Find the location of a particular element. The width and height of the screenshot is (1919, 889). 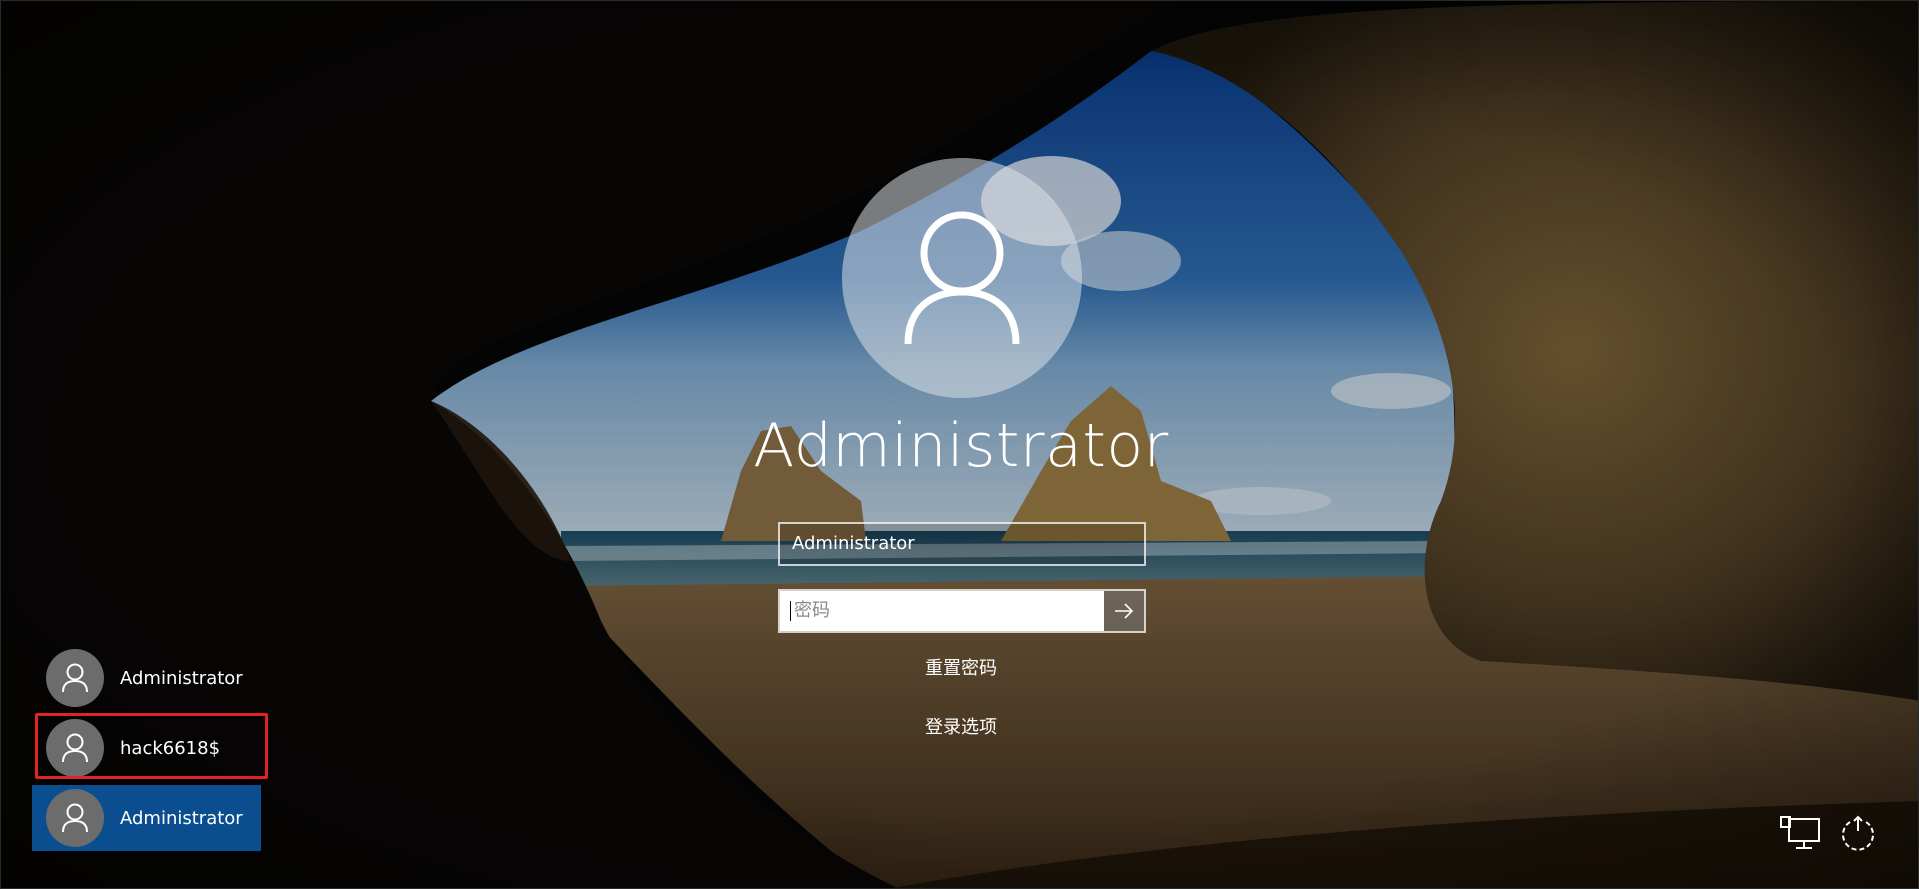

network-button is located at coordinates (1800, 833).